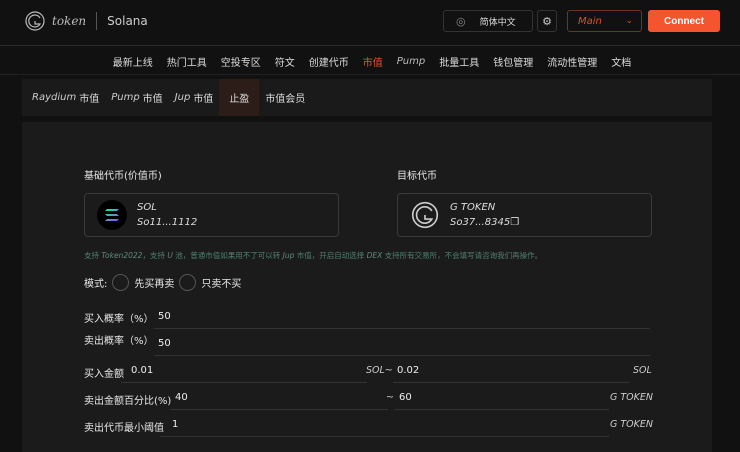  Describe the element at coordinates (241, 61) in the screenshot. I see `nav-item: 空投专区` at that location.